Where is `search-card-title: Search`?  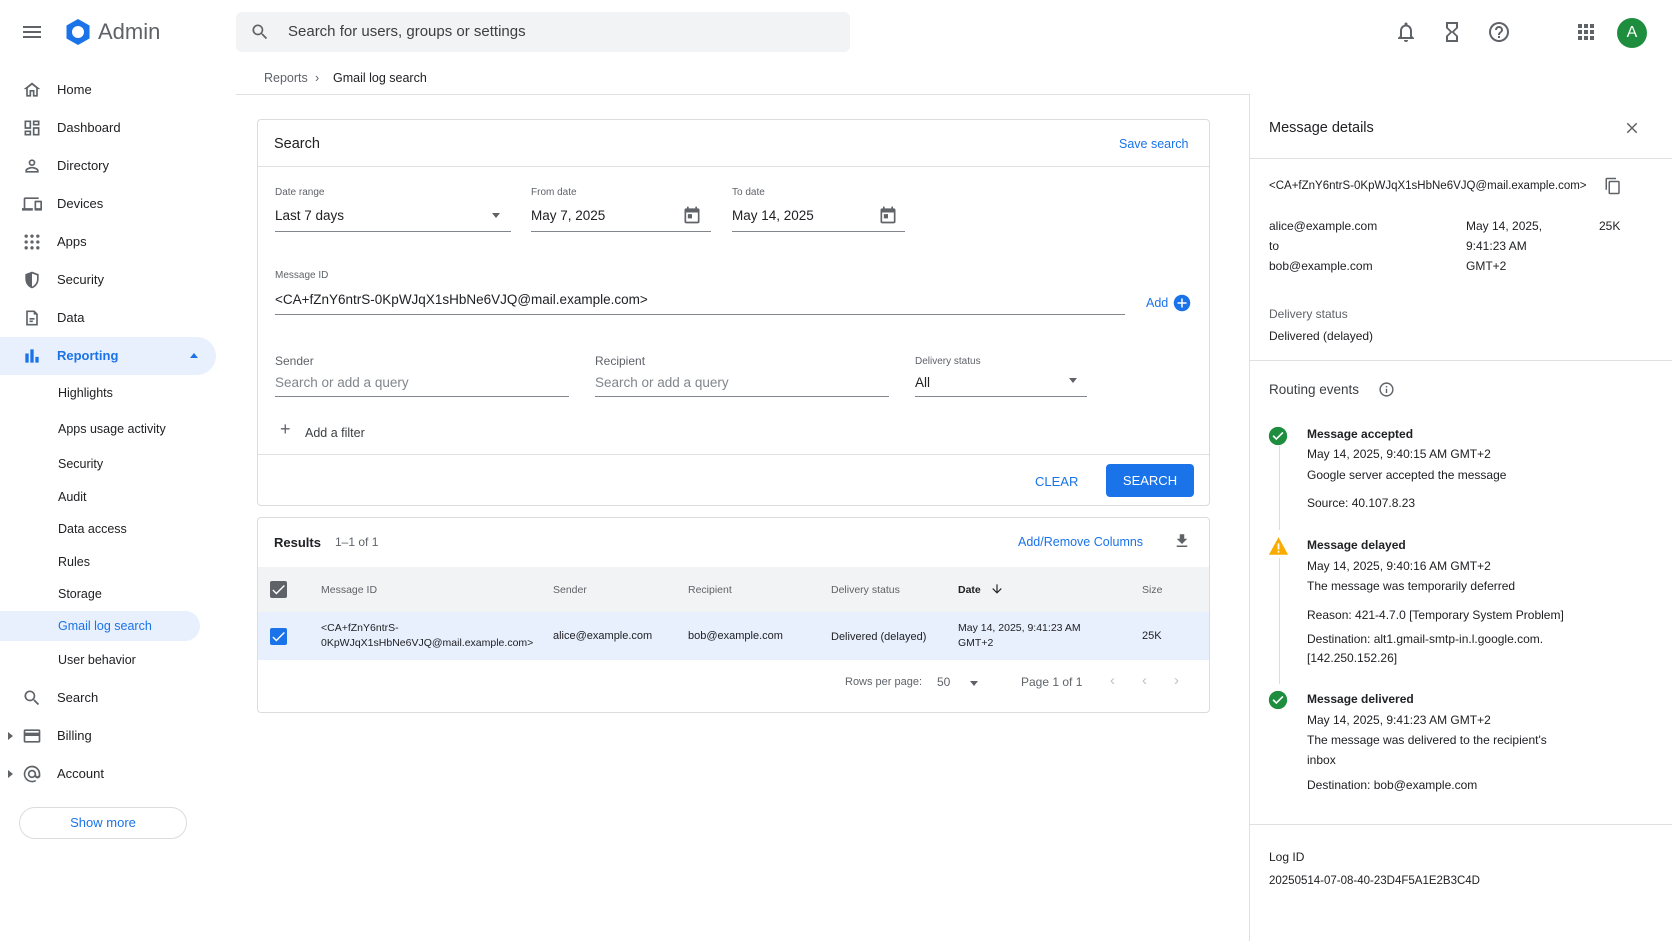 search-card-title: Search is located at coordinates (297, 144).